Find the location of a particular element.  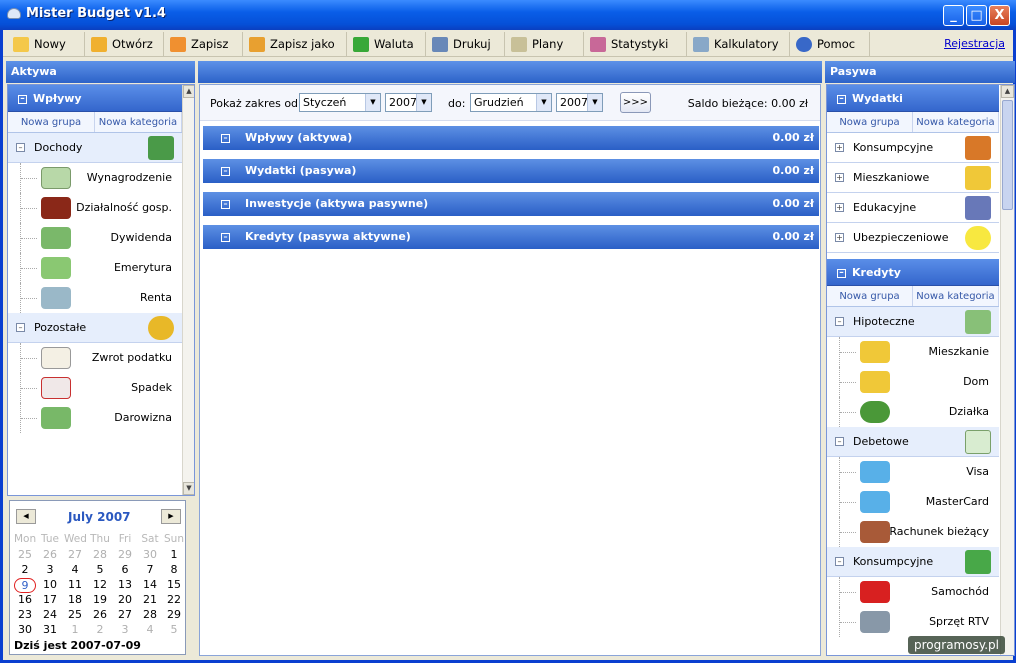

minimize-button: _ is located at coordinates (953, 15).